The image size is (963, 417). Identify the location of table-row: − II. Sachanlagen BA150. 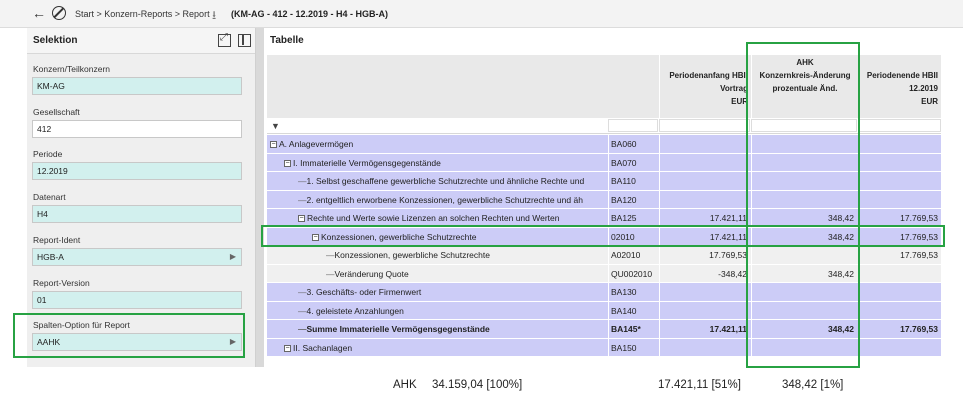
(604, 347).